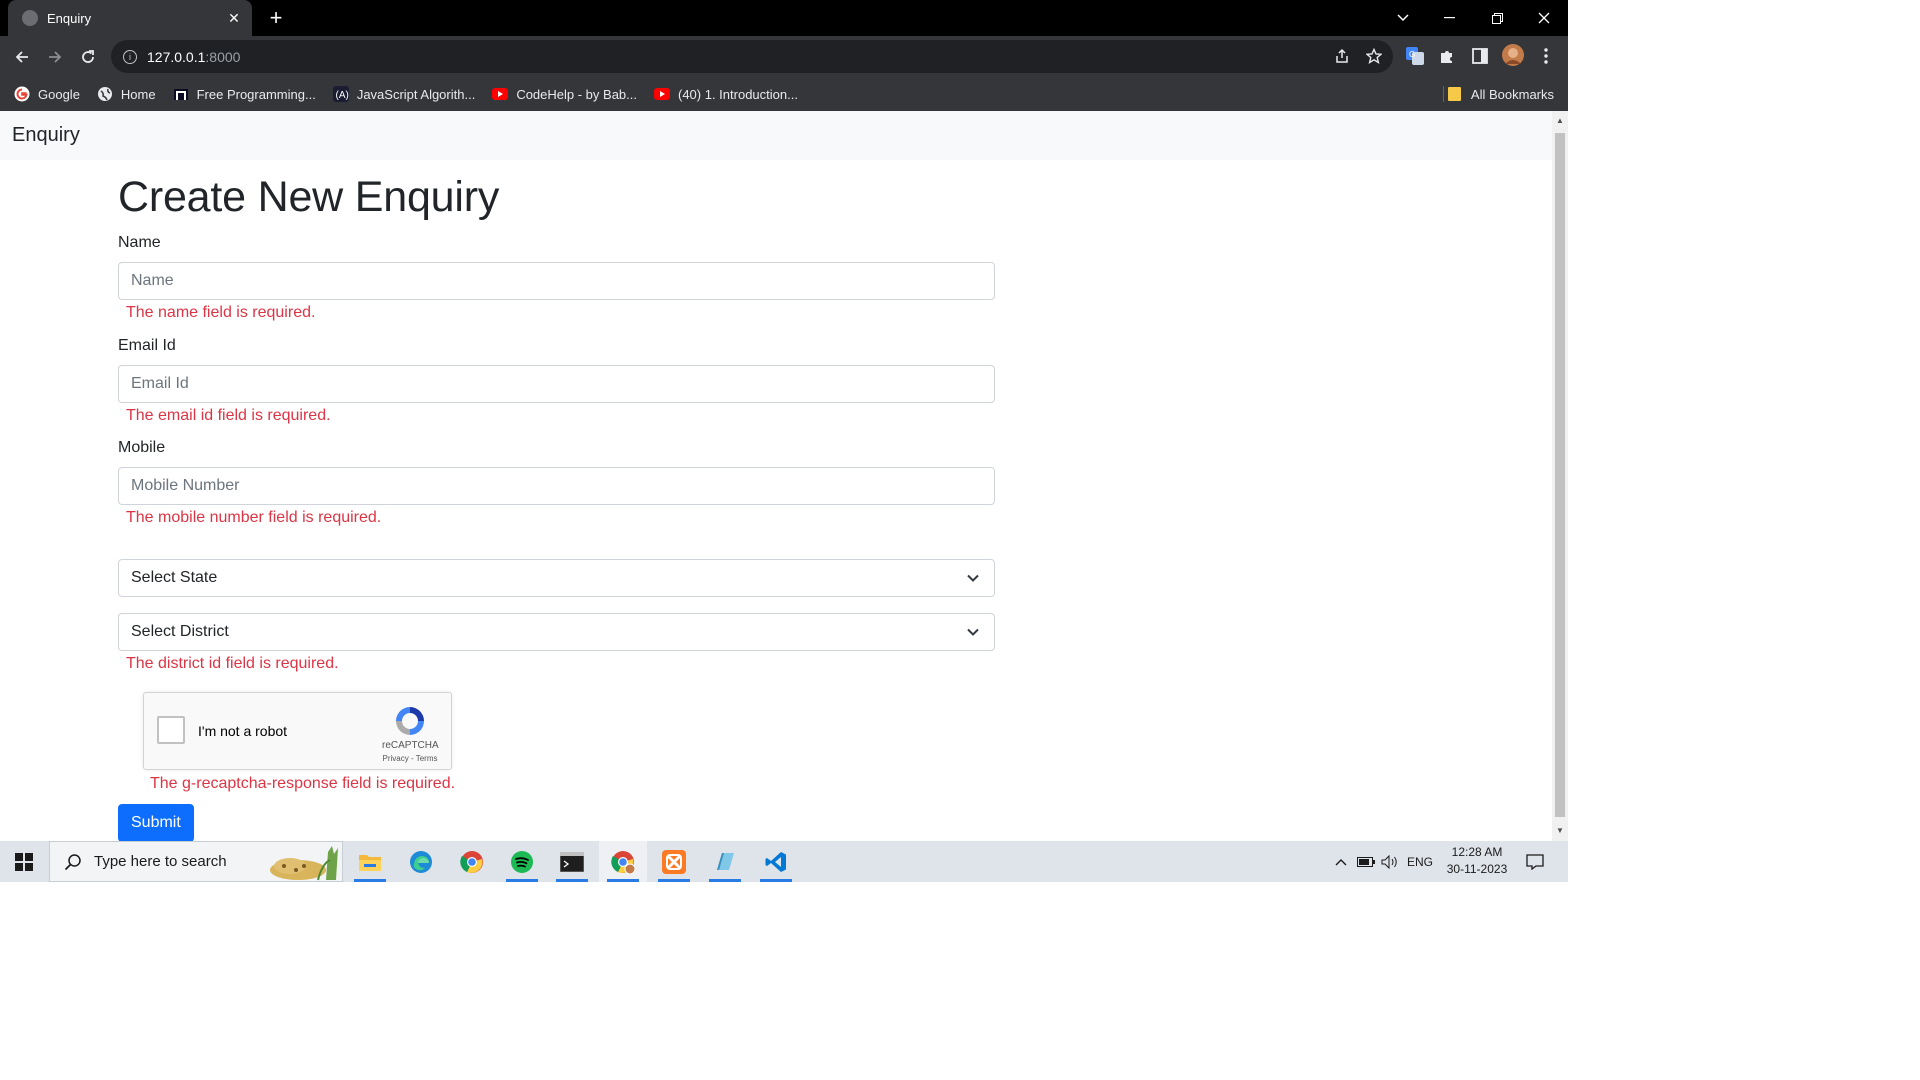  Describe the element at coordinates (556, 281) in the screenshot. I see `name-input` at that location.